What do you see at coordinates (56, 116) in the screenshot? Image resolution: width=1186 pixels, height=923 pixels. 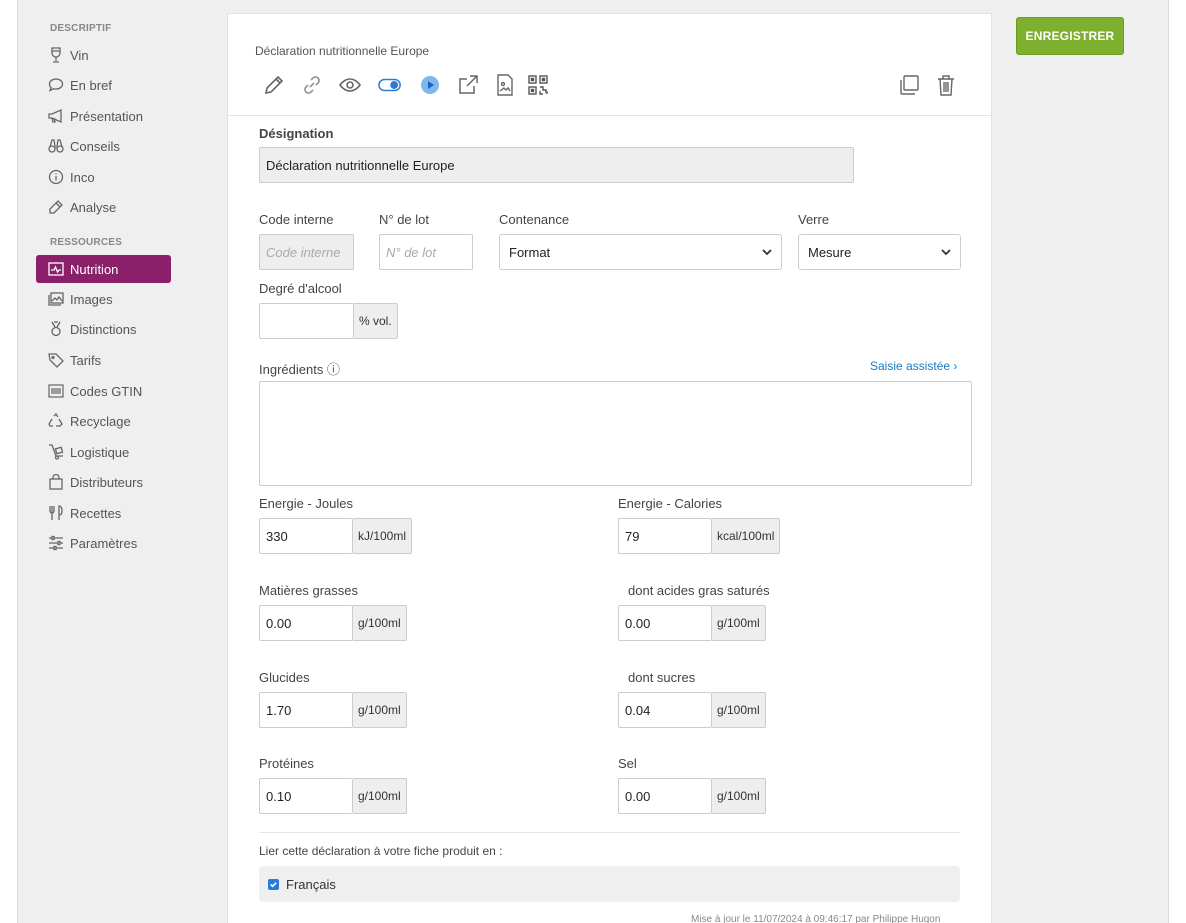 I see `megaphone-icon` at bounding box center [56, 116].